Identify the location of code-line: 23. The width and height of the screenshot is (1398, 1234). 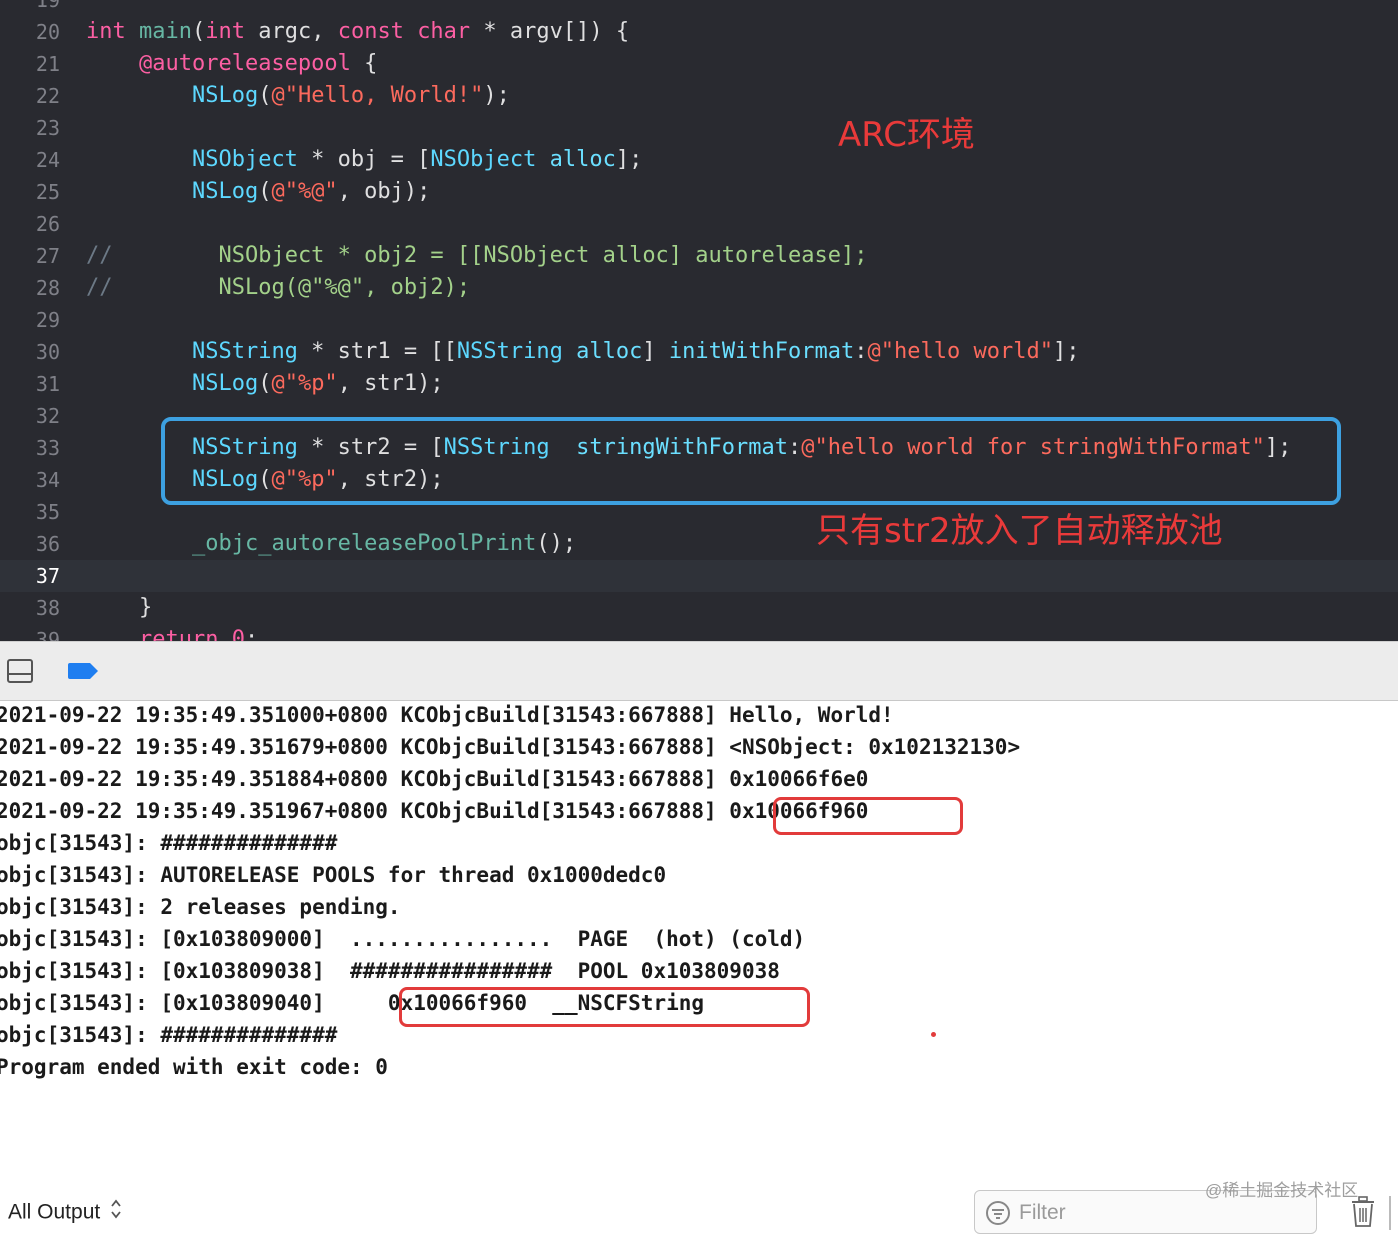
(699, 128).